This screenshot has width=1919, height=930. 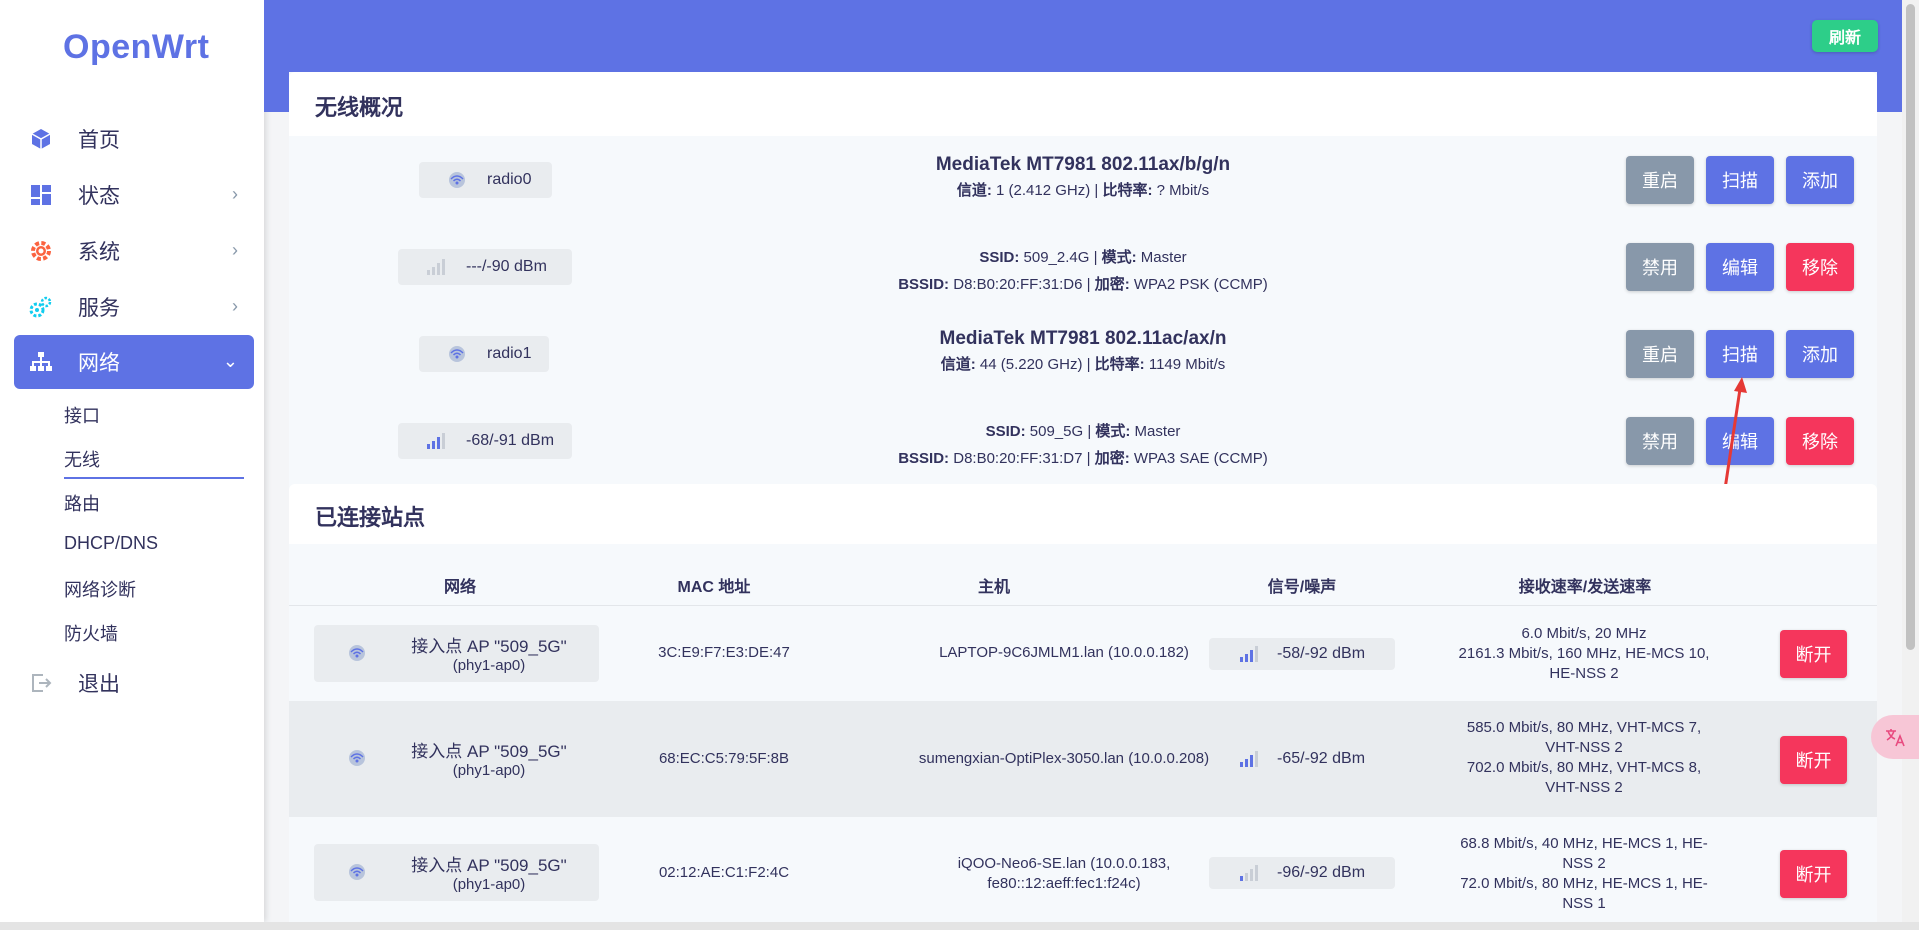 I want to click on sidebar-item-home: 首页, so click(x=134, y=139).